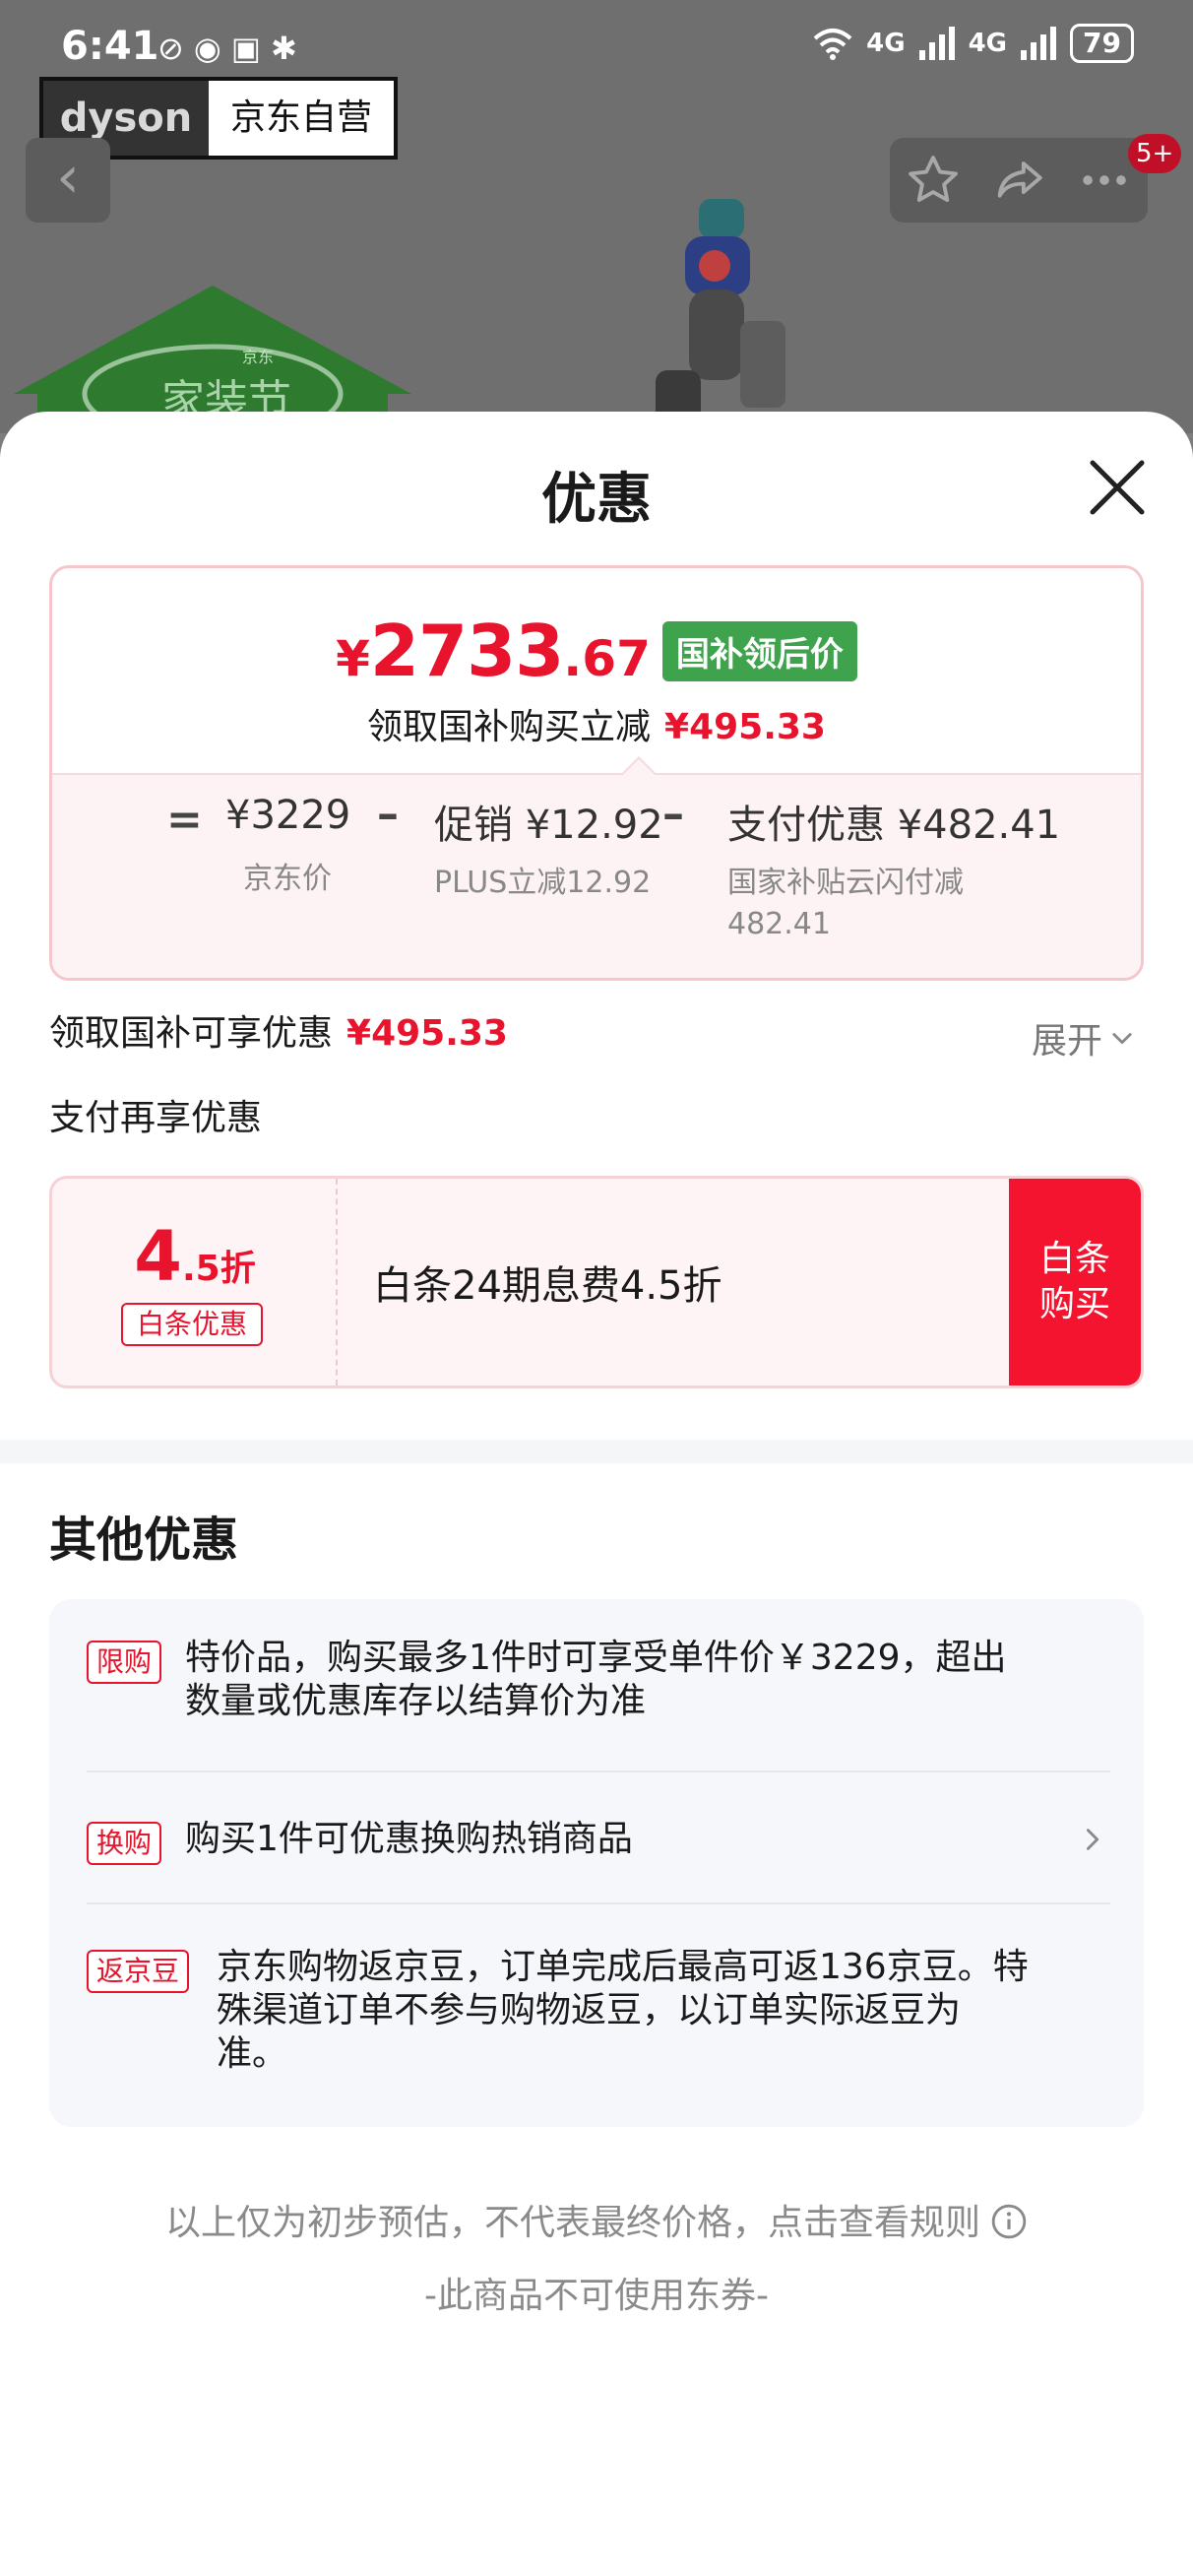 This screenshot has width=1193, height=2576. I want to click on info-icon, so click(1009, 2221).